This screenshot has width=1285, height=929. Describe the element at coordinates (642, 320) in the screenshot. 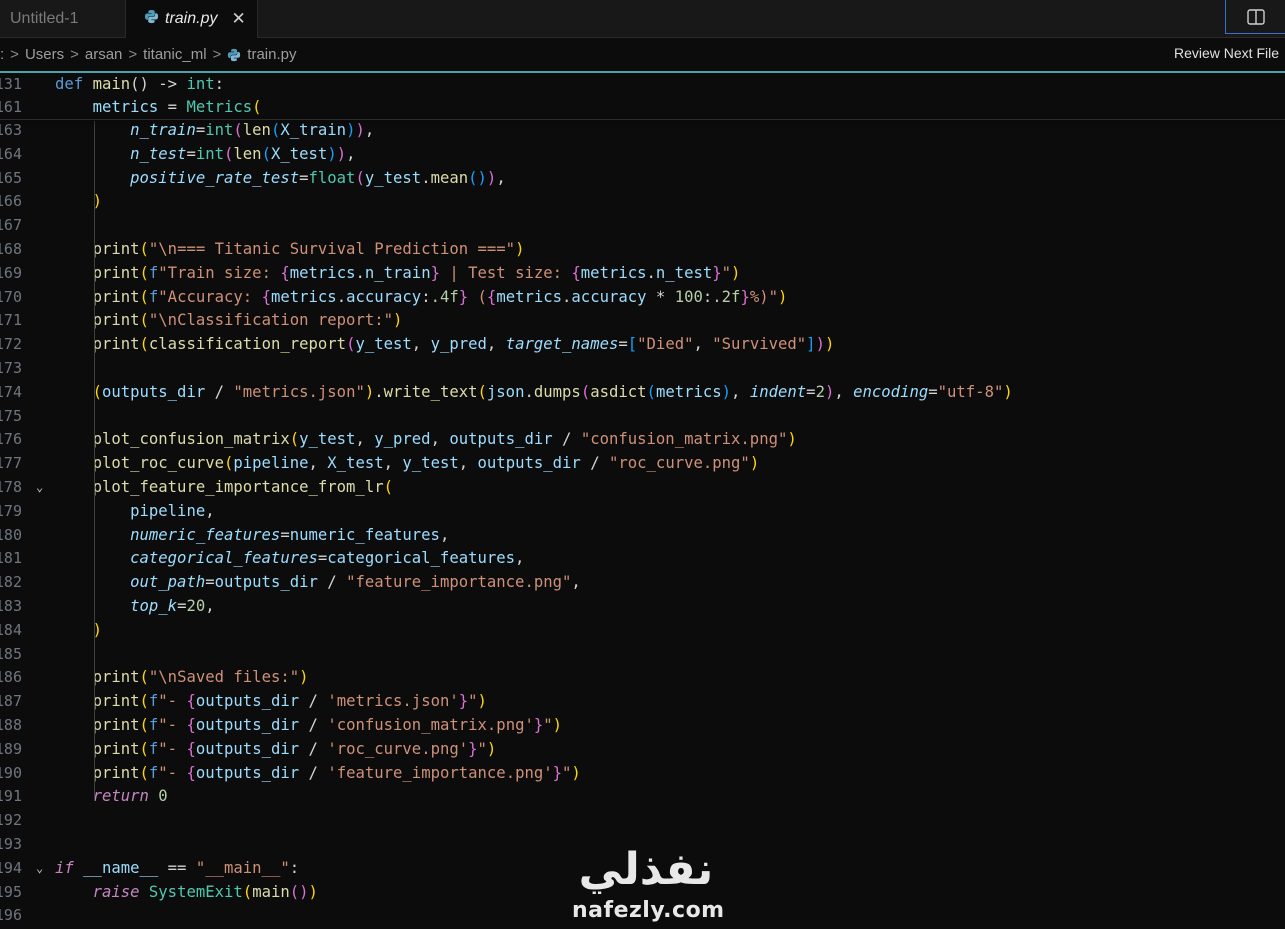

I see `code-line: 171 print("\nClassification report:")` at that location.